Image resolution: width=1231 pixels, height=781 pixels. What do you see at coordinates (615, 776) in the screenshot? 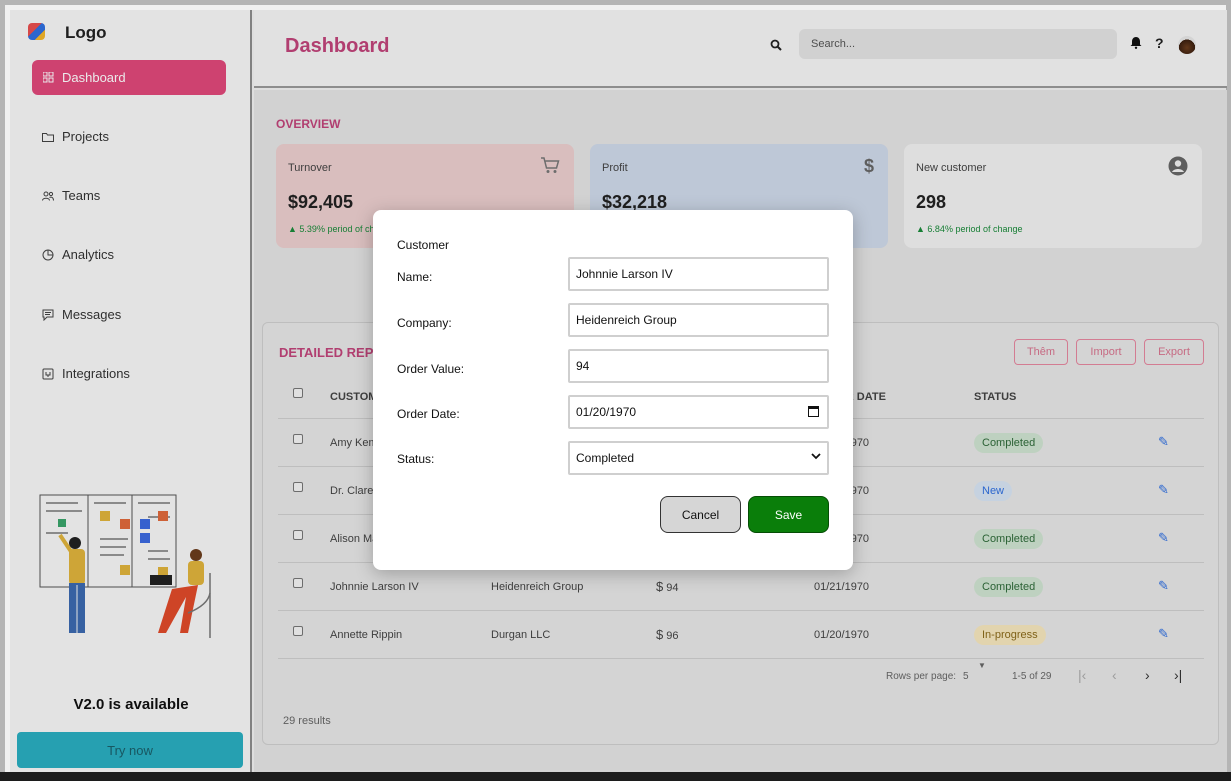
I see `taskbar-strip` at bounding box center [615, 776].